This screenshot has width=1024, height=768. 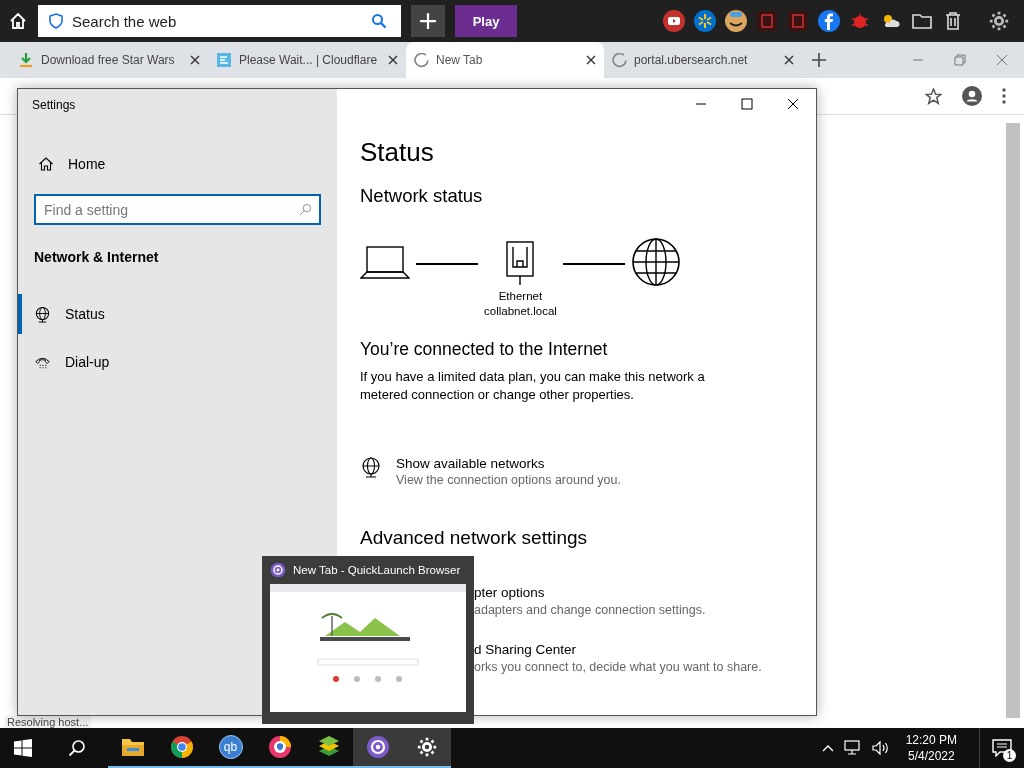 I want to click on taskbar-app: qb, so click(x=230, y=748).